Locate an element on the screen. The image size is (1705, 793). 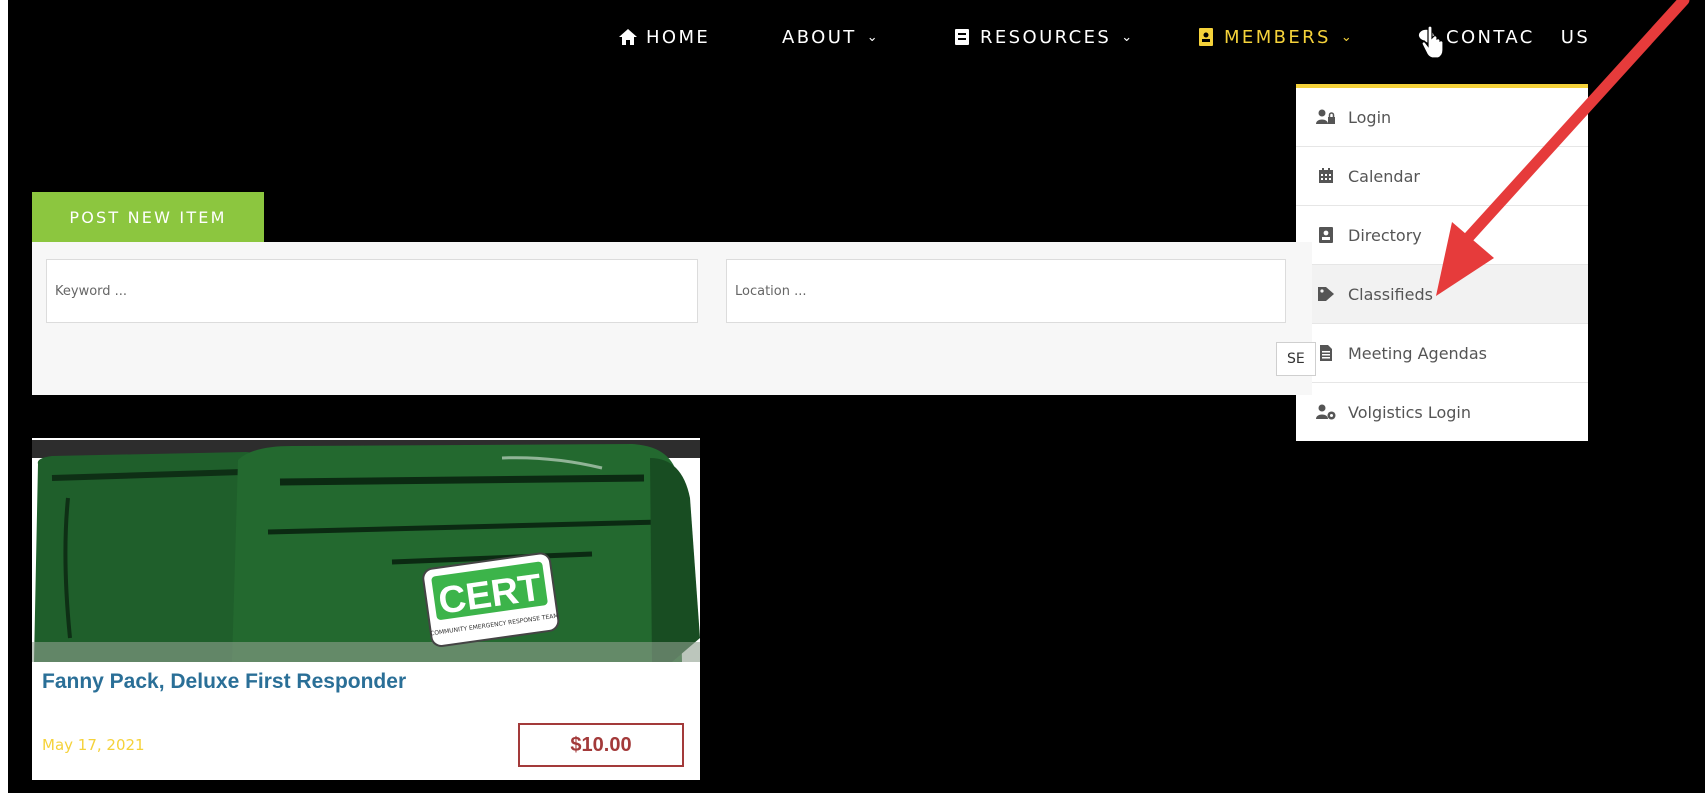
nav-about: ABOUT ⌄ is located at coordinates (830, 37).